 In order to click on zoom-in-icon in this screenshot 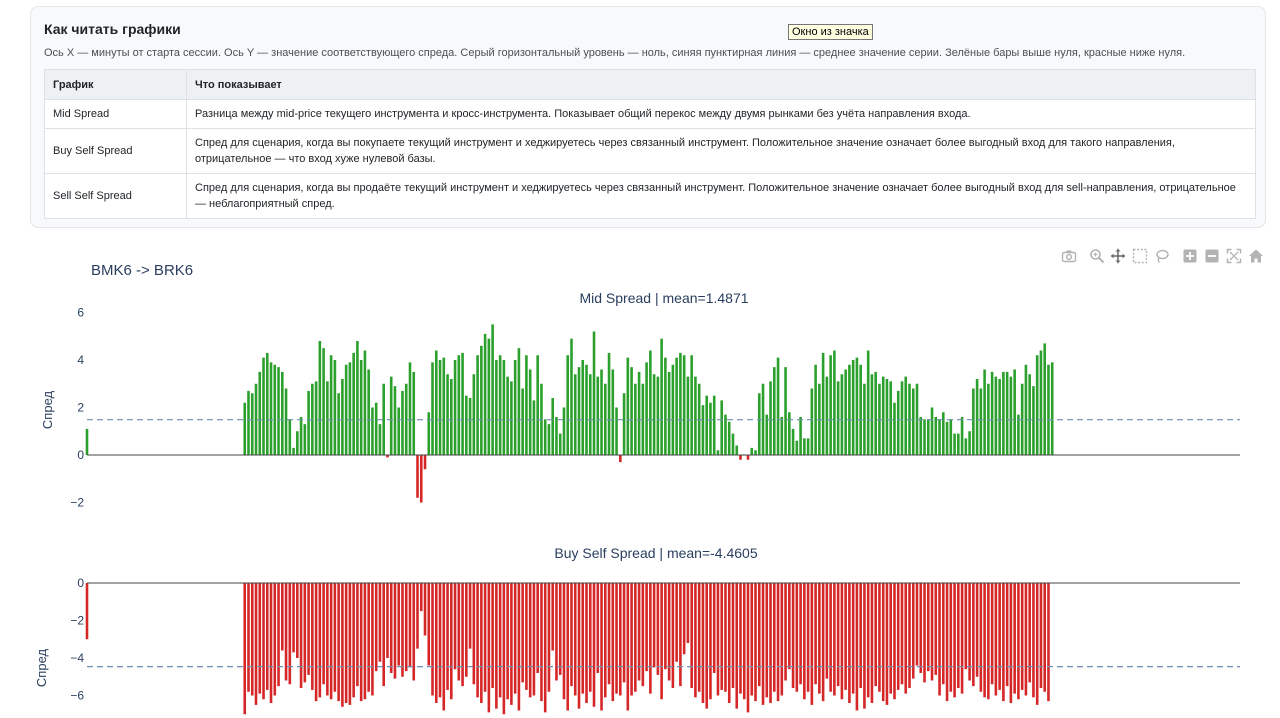, I will do `click(1190, 256)`.